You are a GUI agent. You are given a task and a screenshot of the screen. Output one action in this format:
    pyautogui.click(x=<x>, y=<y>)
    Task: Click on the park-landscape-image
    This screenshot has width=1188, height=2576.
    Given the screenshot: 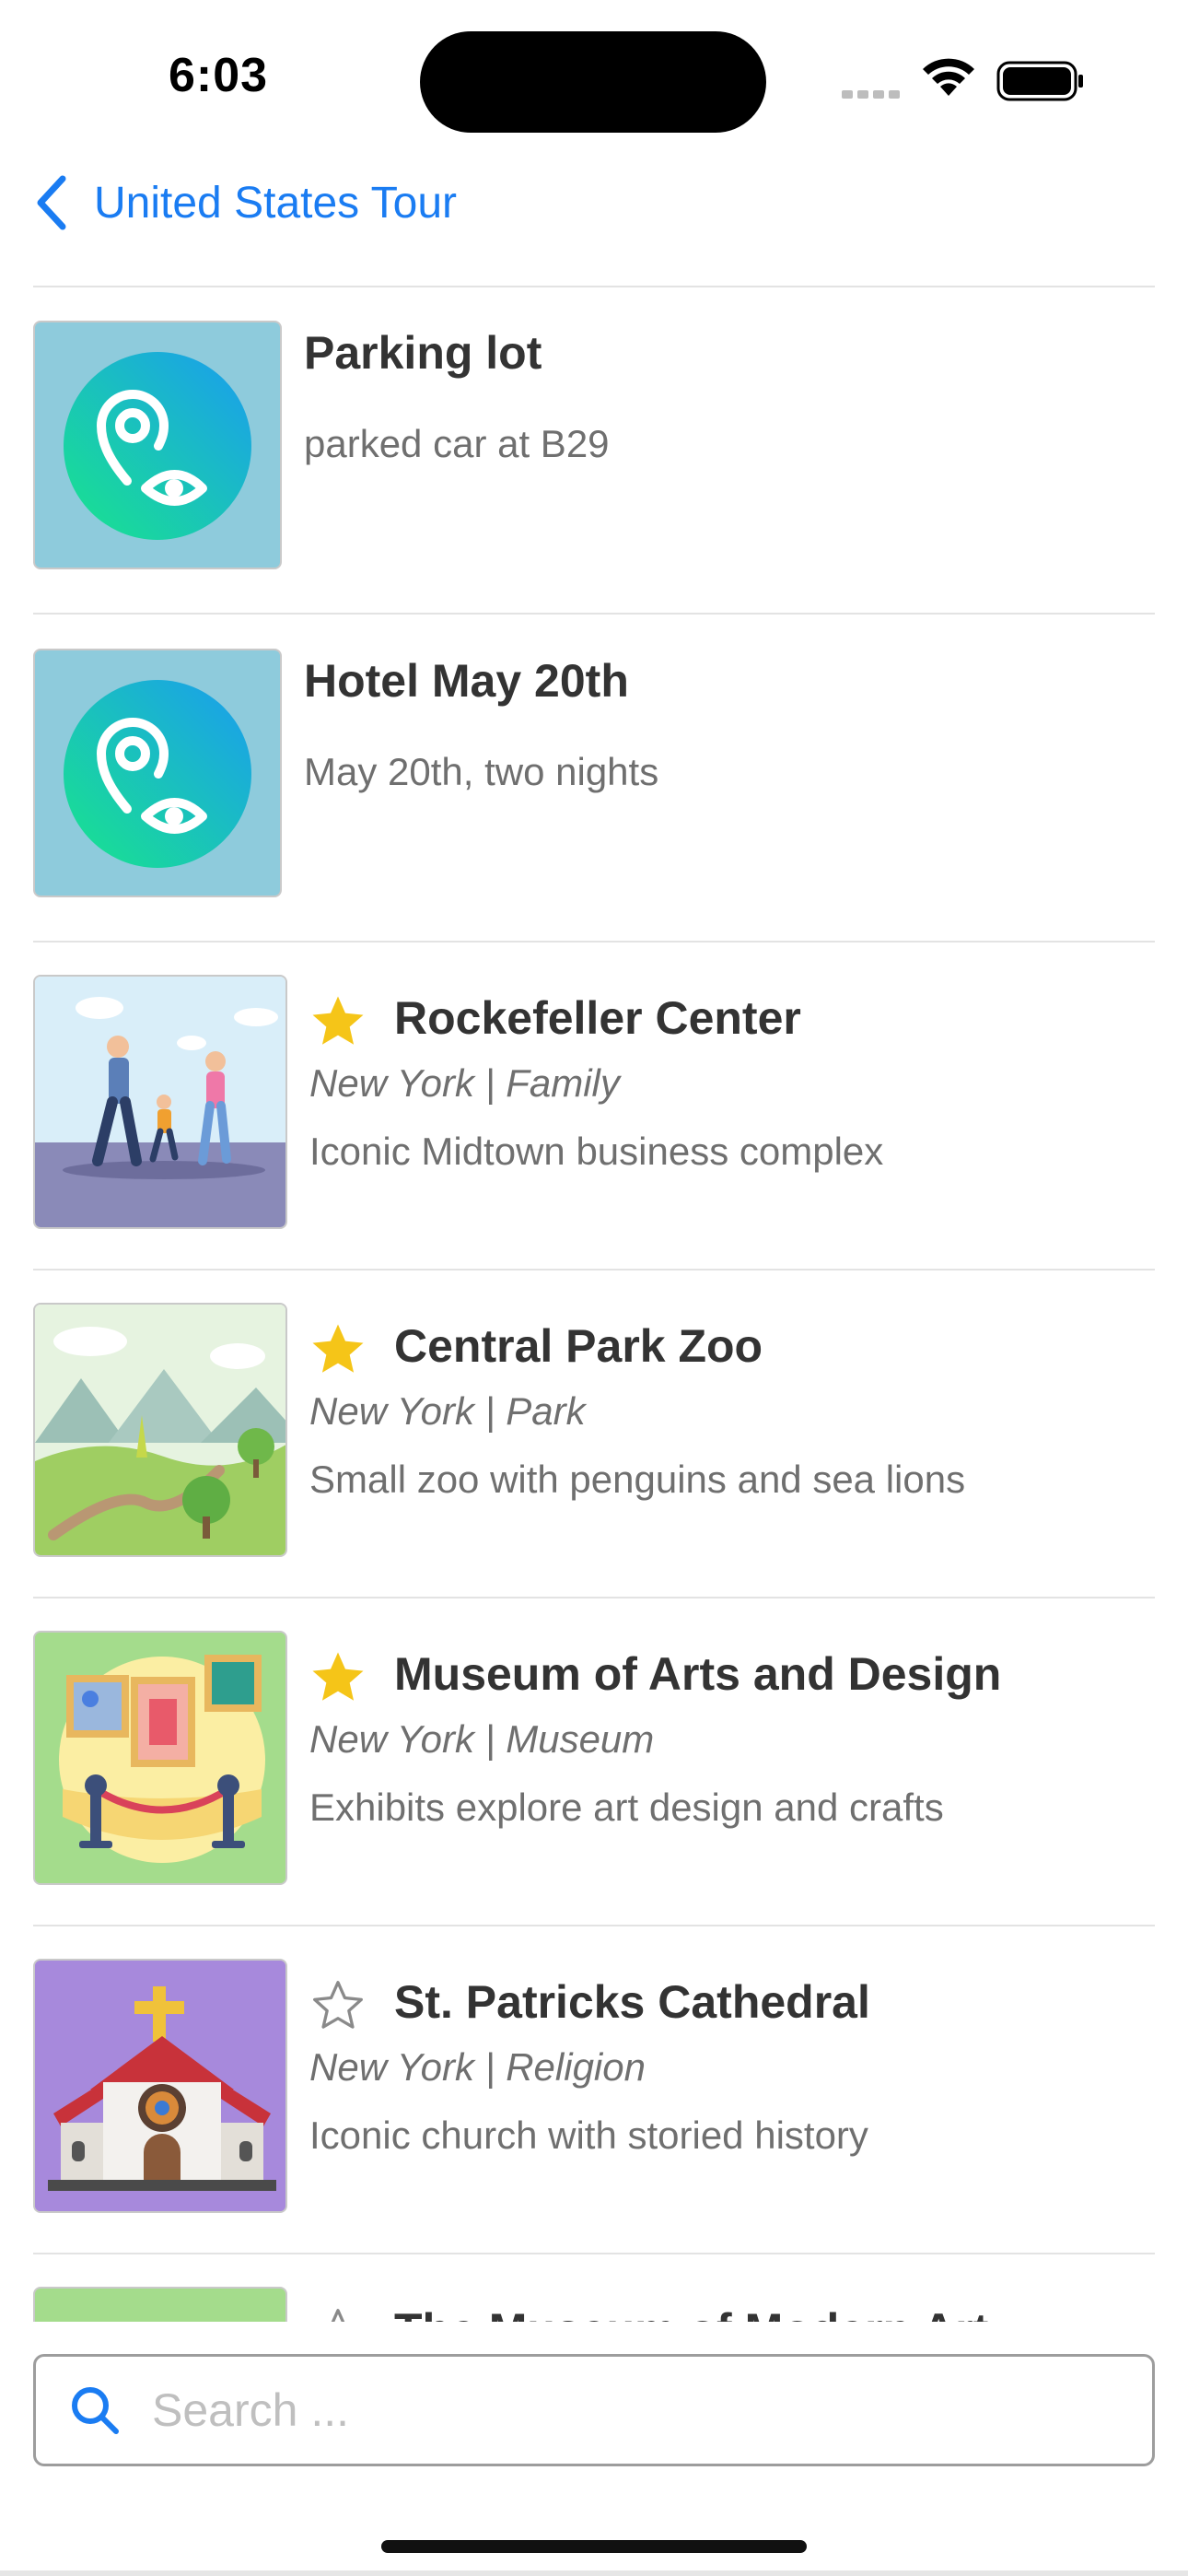 What is the action you would take?
    pyautogui.click(x=160, y=1430)
    